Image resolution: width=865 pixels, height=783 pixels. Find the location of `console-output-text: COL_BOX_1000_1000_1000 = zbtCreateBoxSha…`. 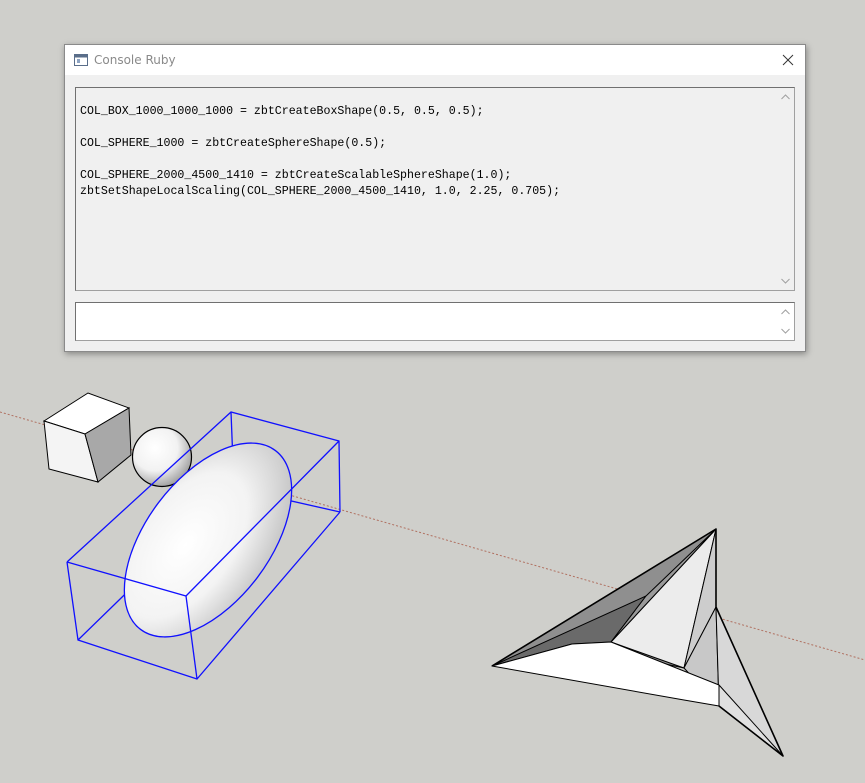

console-output-text: COL_BOX_1000_1000_1000 = zbtCreateBoxSha… is located at coordinates (320, 152).